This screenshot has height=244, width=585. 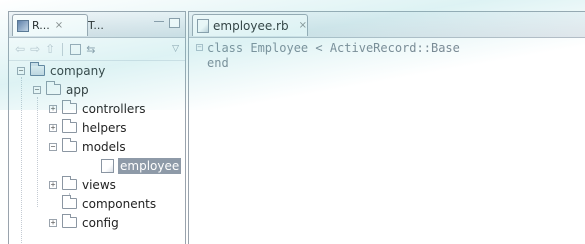 What do you see at coordinates (150, 165) in the screenshot?
I see `tree-item-label: employee` at bounding box center [150, 165].